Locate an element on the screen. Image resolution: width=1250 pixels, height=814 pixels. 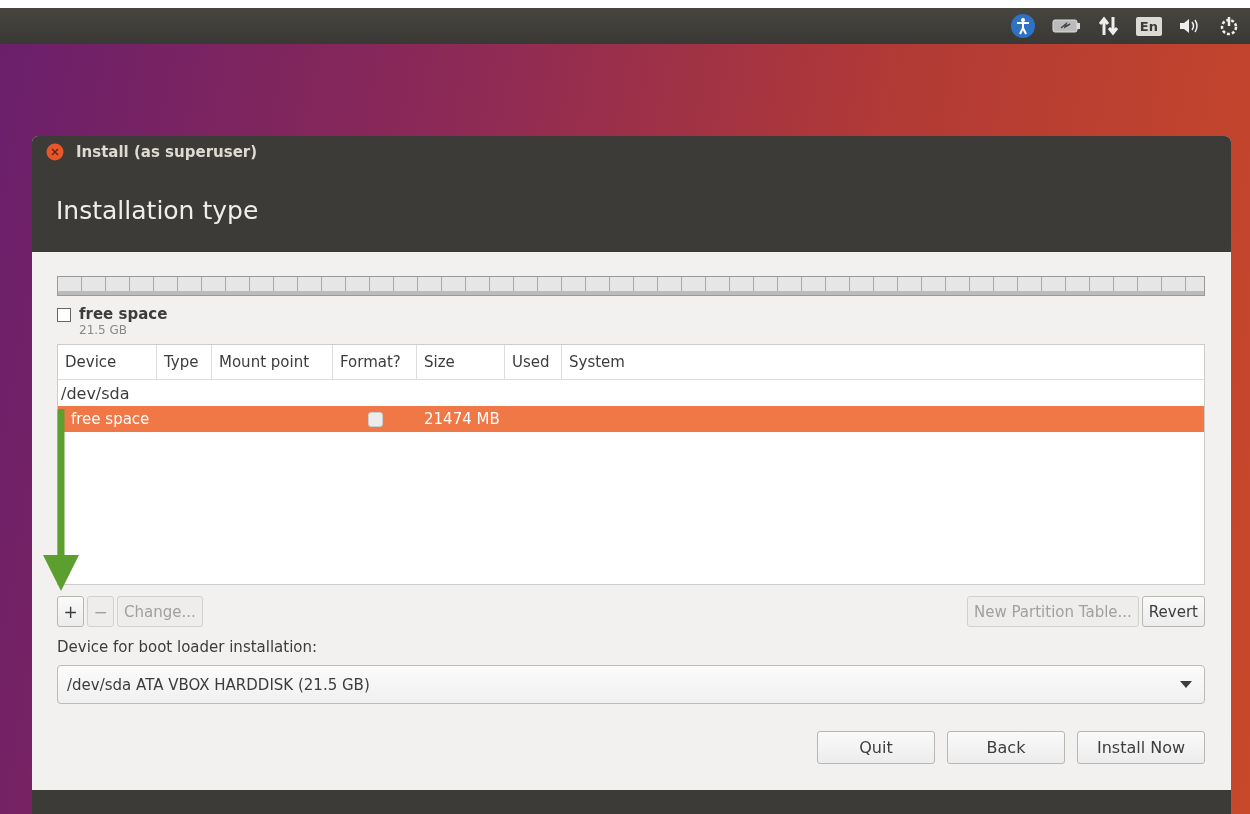
table-action-button: Revert is located at coordinates (1173, 611).